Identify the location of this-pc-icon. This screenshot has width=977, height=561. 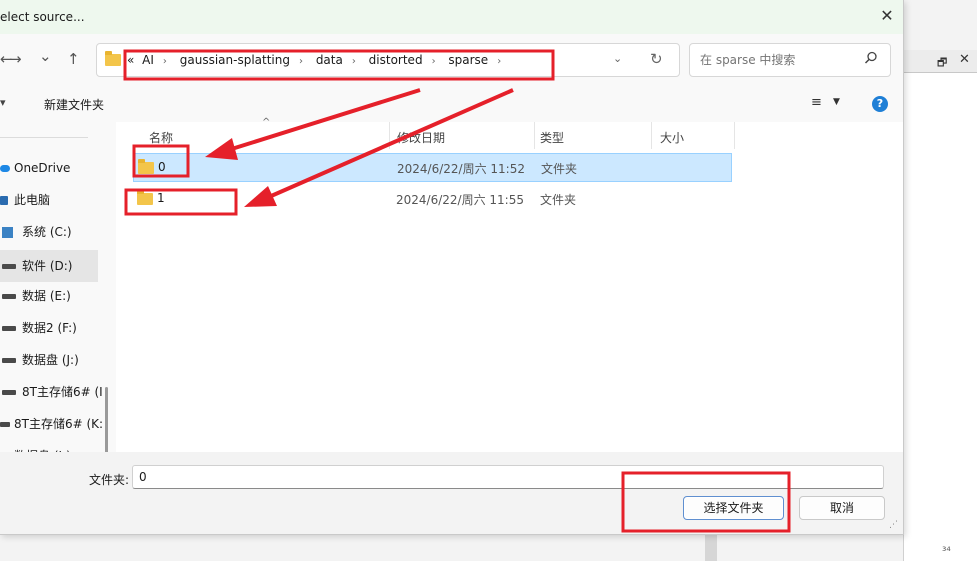
(4, 200).